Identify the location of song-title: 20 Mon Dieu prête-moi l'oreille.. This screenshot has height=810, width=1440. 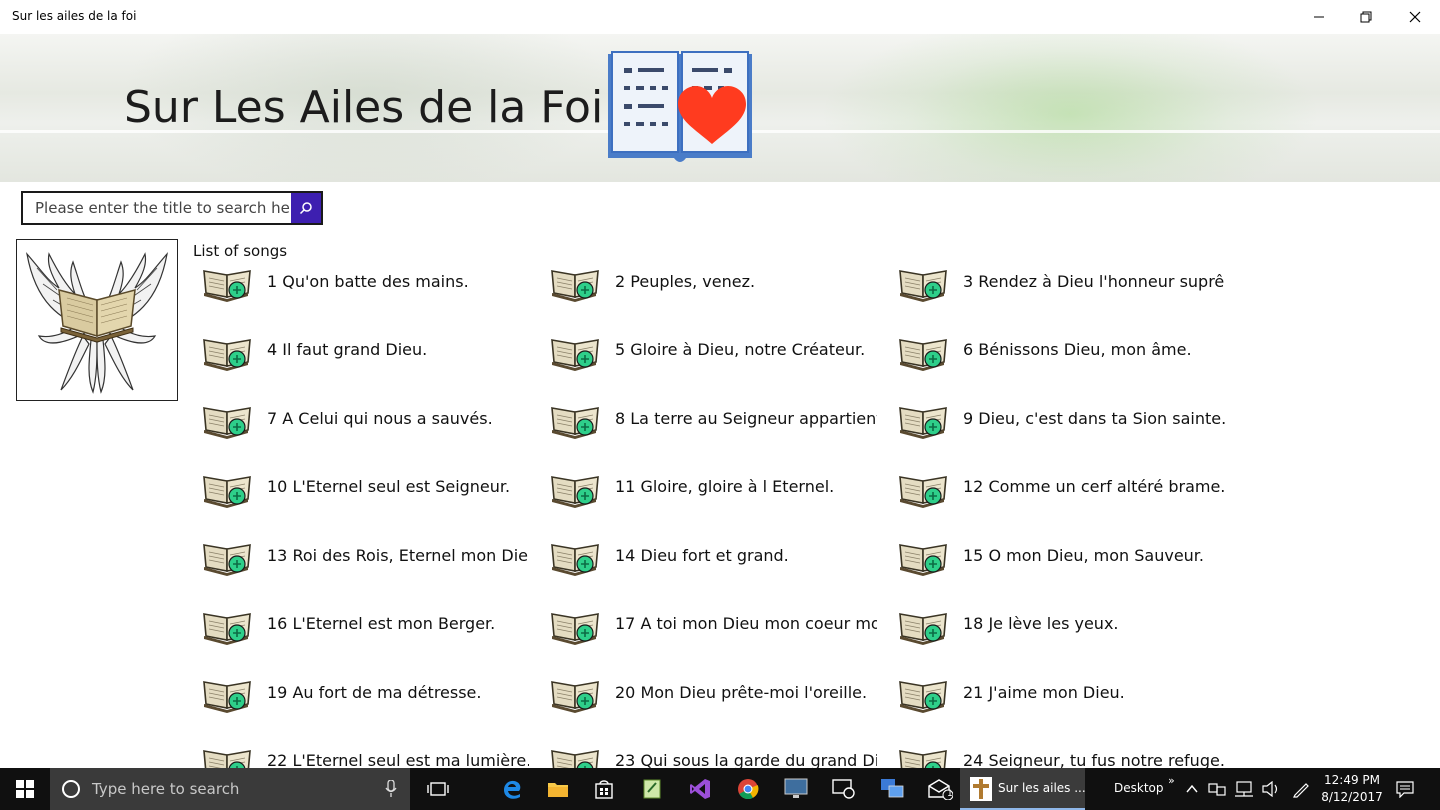
(741, 692).